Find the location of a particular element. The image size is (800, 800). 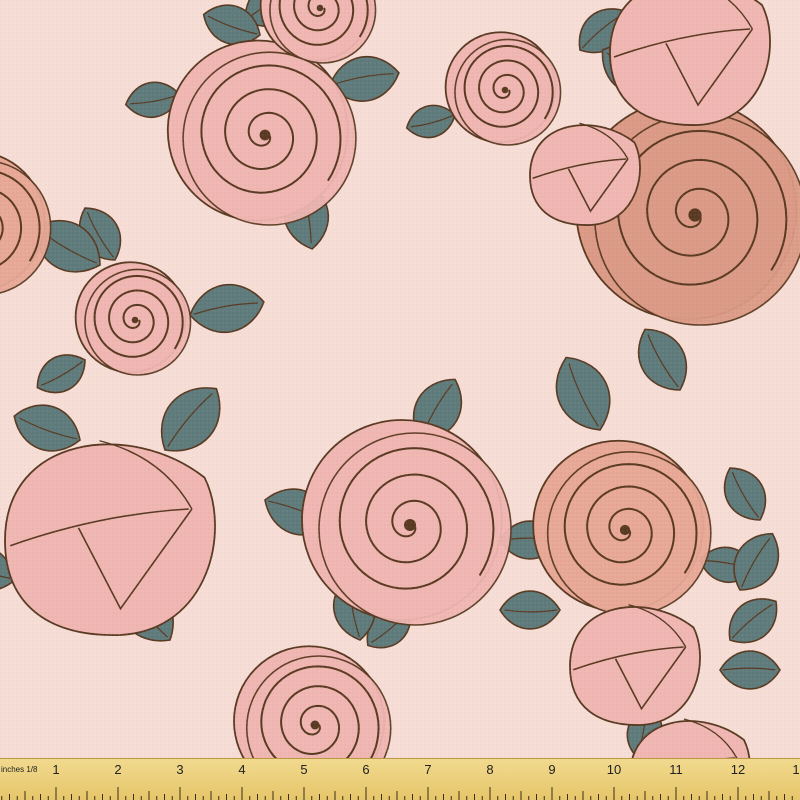

ruler-number: 7 is located at coordinates (428, 769).